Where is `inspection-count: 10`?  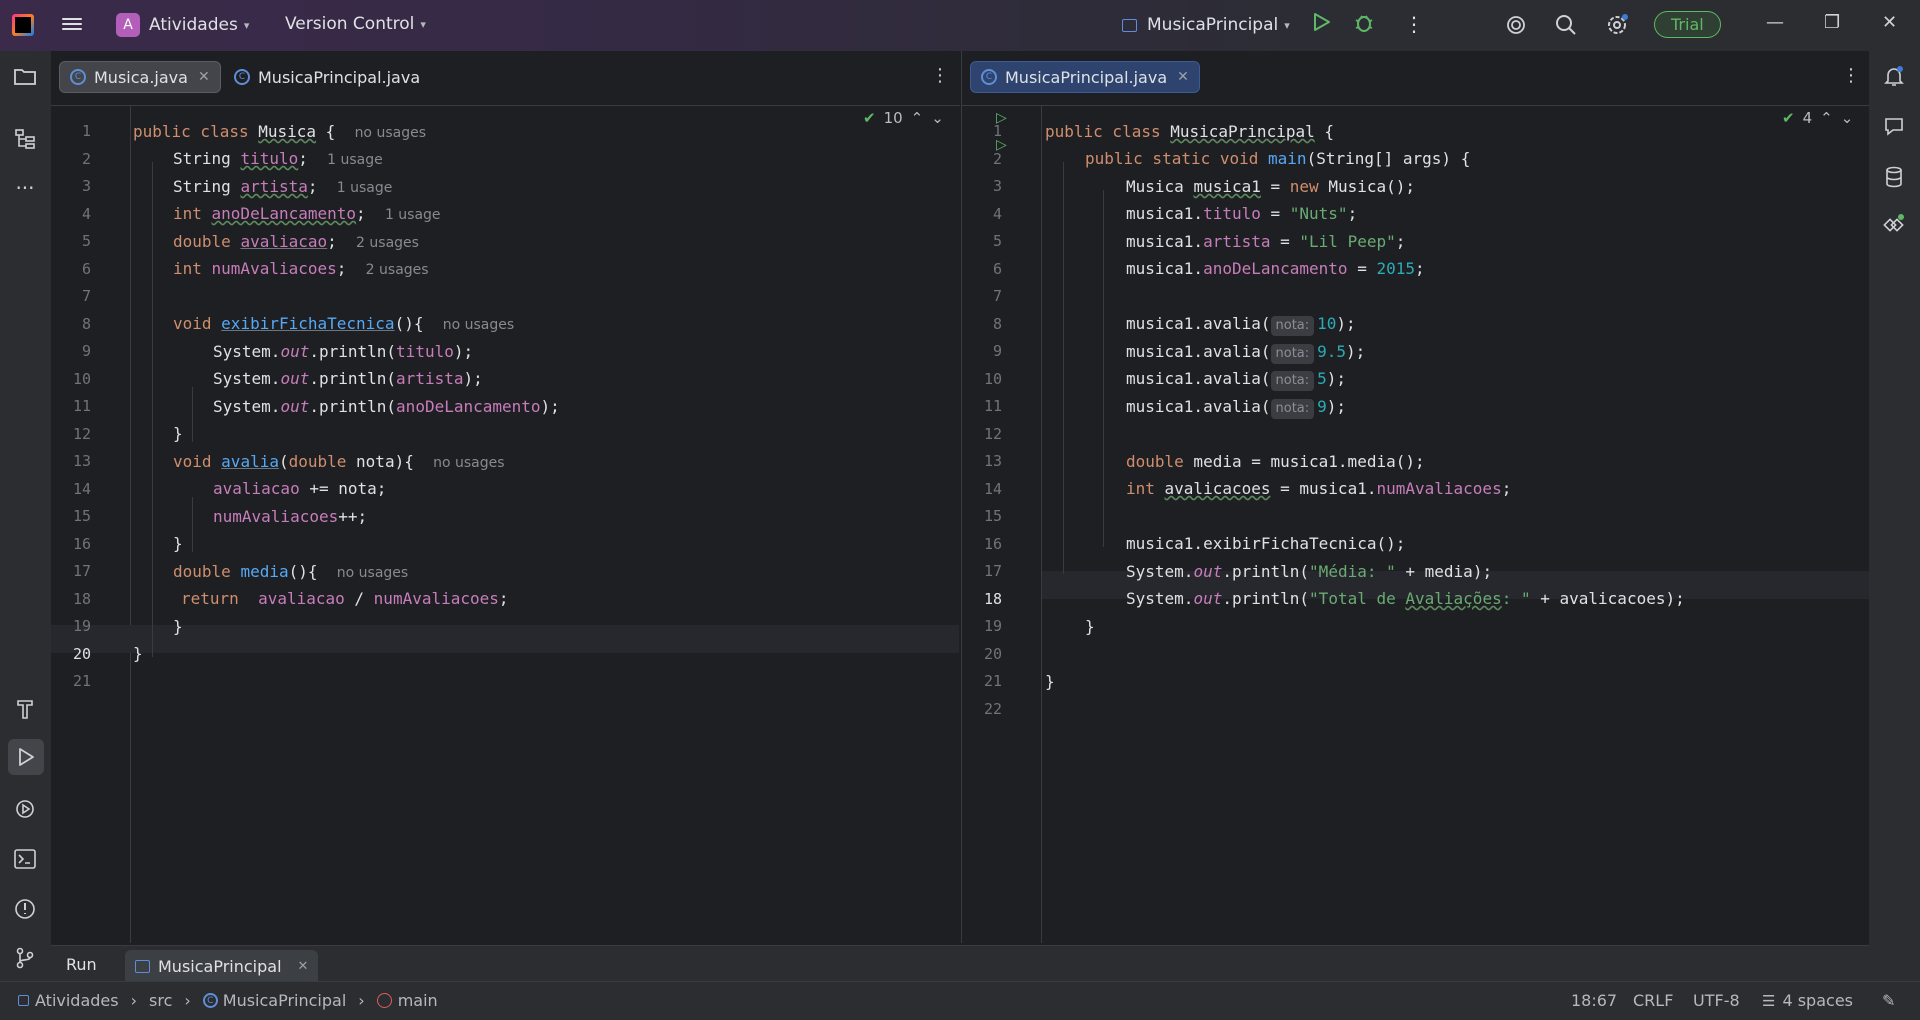
inspection-count: 10 is located at coordinates (893, 118).